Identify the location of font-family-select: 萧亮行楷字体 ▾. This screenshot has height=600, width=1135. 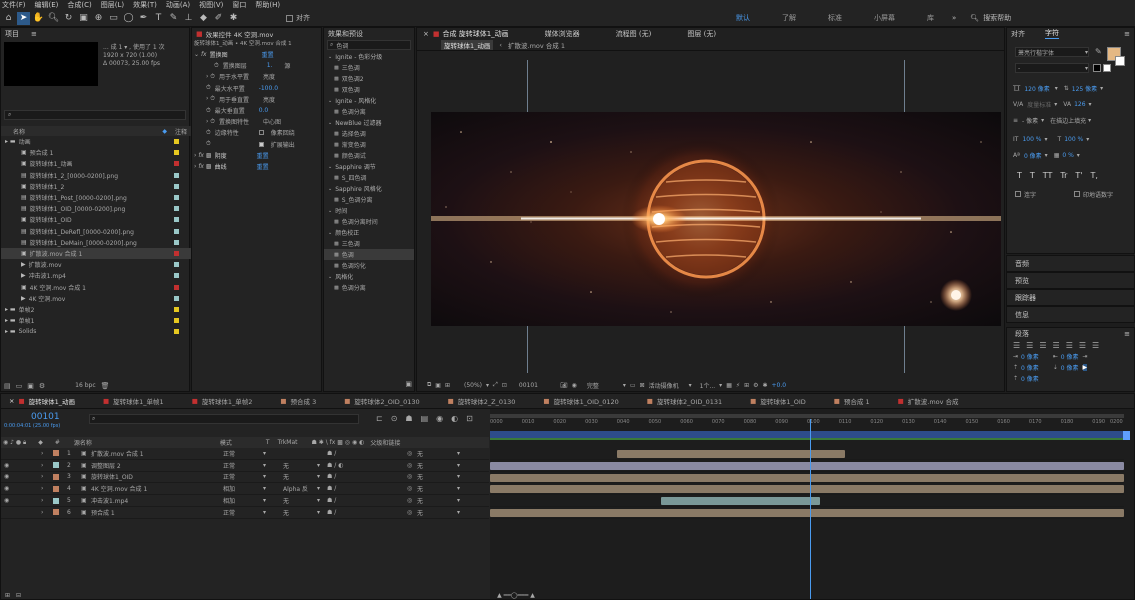
(1052, 52).